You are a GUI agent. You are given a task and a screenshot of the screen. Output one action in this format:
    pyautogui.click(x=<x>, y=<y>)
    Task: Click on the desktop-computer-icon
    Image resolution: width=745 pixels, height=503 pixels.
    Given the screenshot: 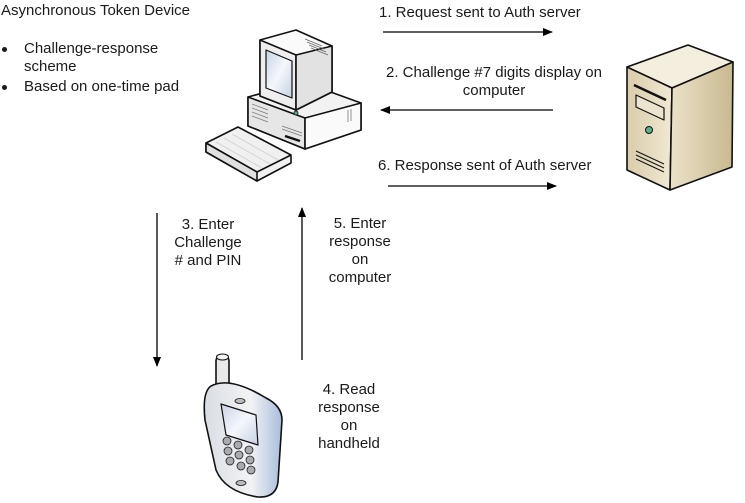 What is the action you would take?
    pyautogui.click(x=283, y=105)
    